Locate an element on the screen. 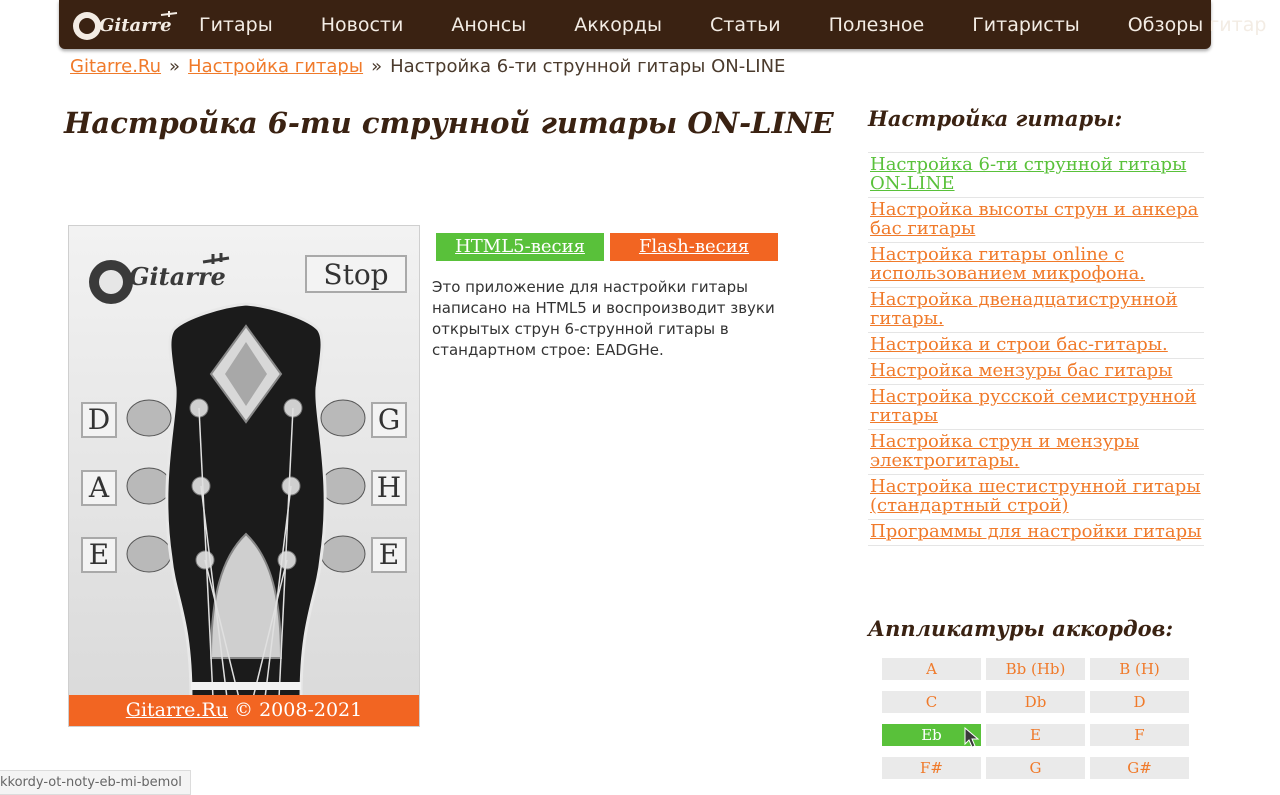 The width and height of the screenshot is (1280, 795). list-item: Настройка двенадцатиструнной гитары. is located at coordinates (1036, 310).